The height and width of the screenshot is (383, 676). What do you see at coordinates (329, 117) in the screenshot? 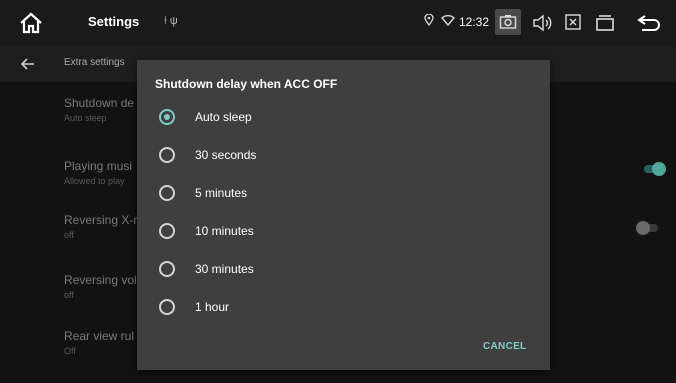
I see `option-auto-sleep: Auto sleep` at bounding box center [329, 117].